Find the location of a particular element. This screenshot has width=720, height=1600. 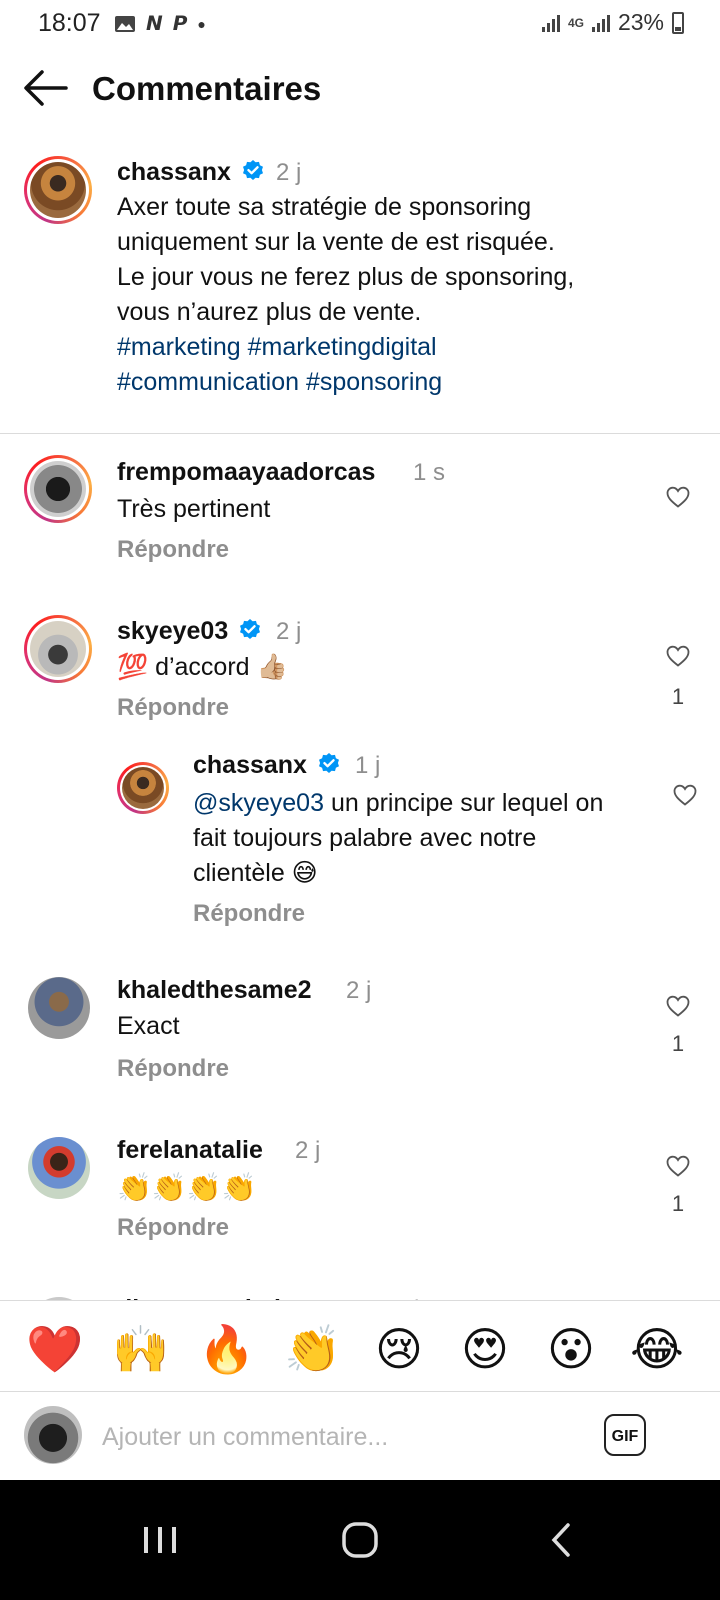

header: Commentaires is located at coordinates (360, 88).